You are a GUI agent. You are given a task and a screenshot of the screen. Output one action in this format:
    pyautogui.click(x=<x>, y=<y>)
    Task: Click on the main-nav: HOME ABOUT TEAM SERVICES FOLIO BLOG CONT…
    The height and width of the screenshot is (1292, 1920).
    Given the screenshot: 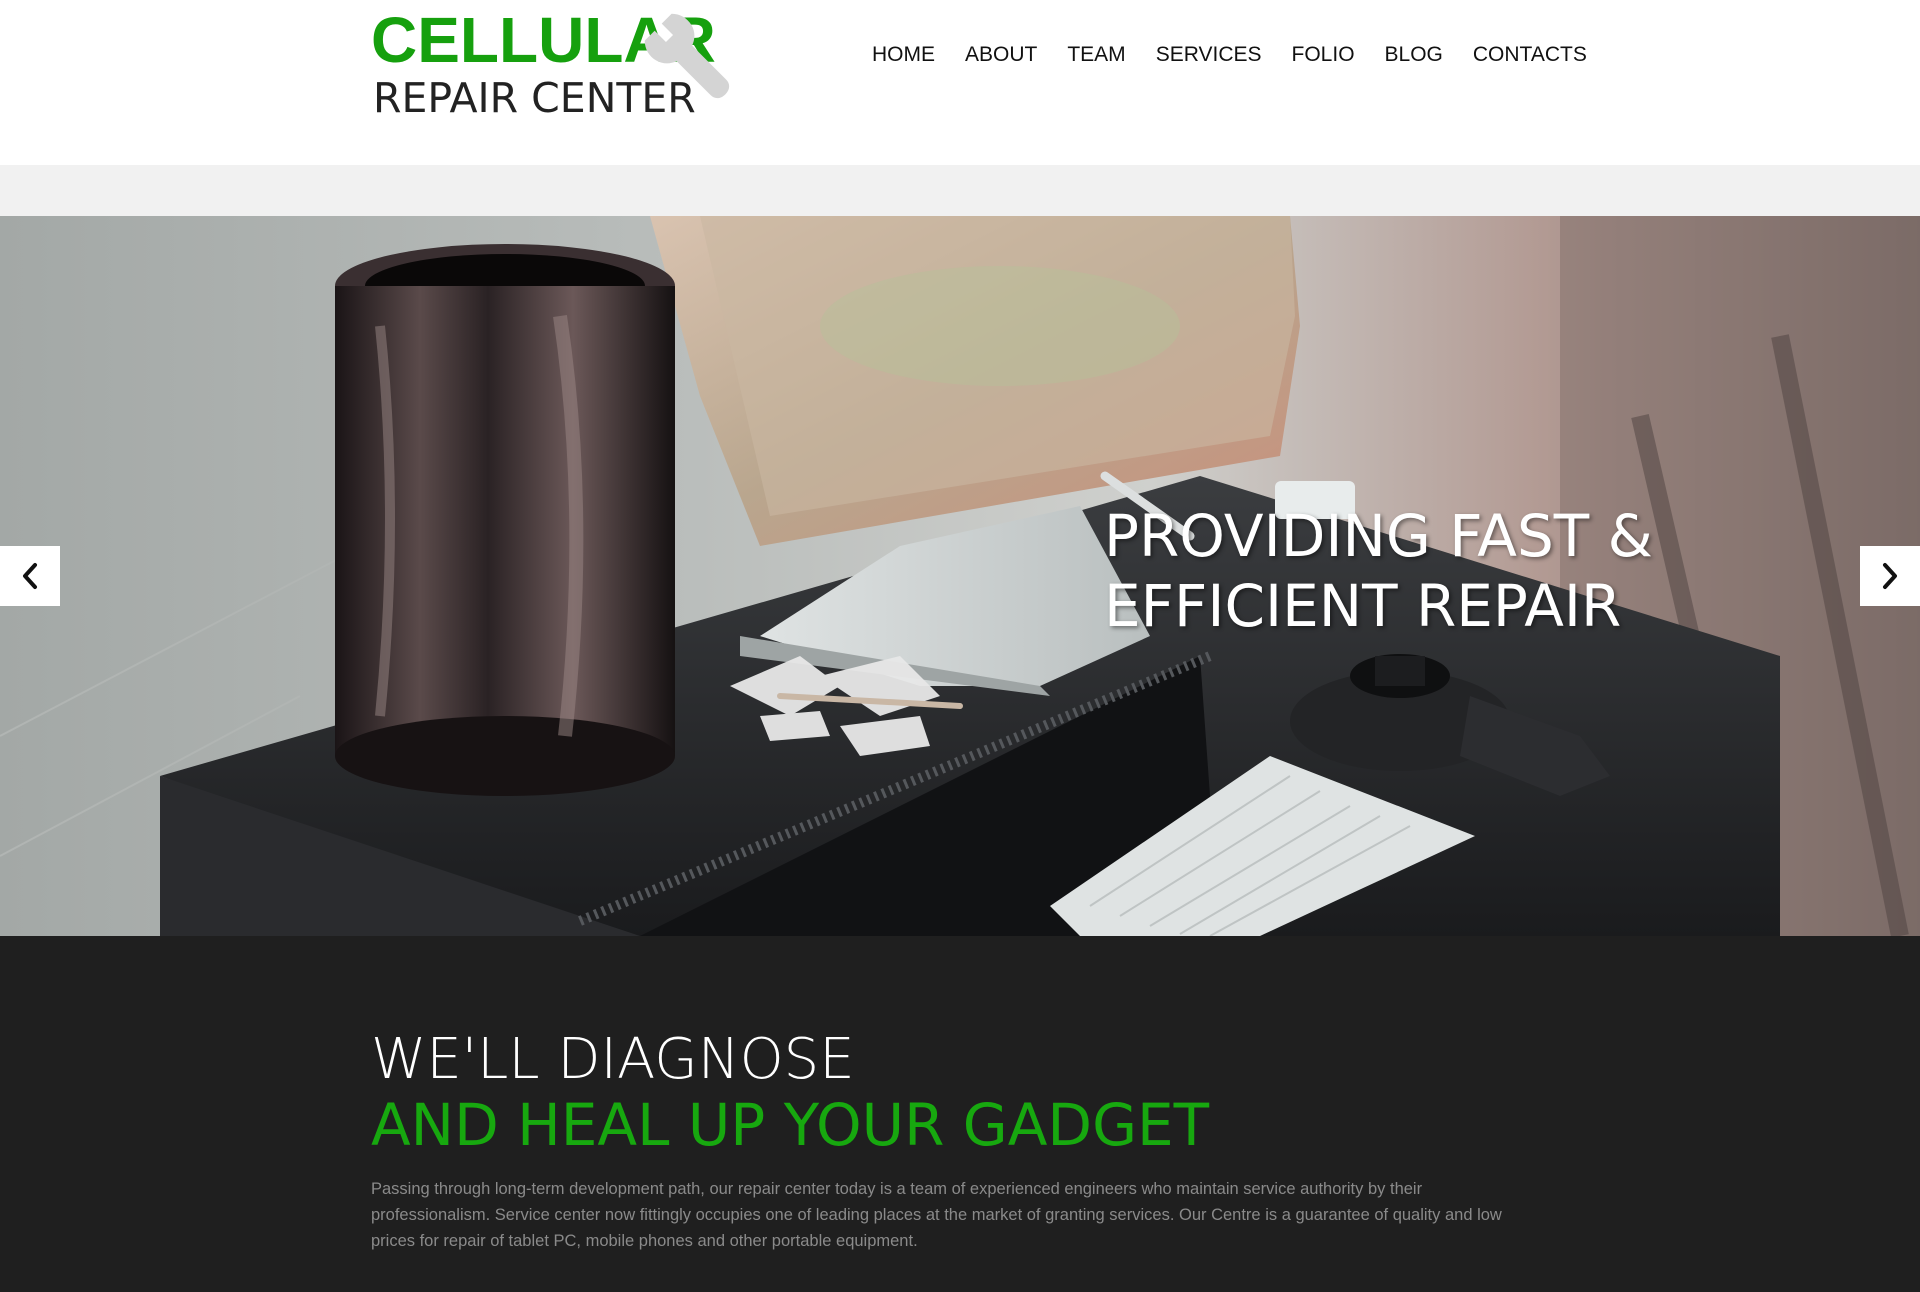 What is the action you would take?
    pyautogui.click(x=1229, y=55)
    